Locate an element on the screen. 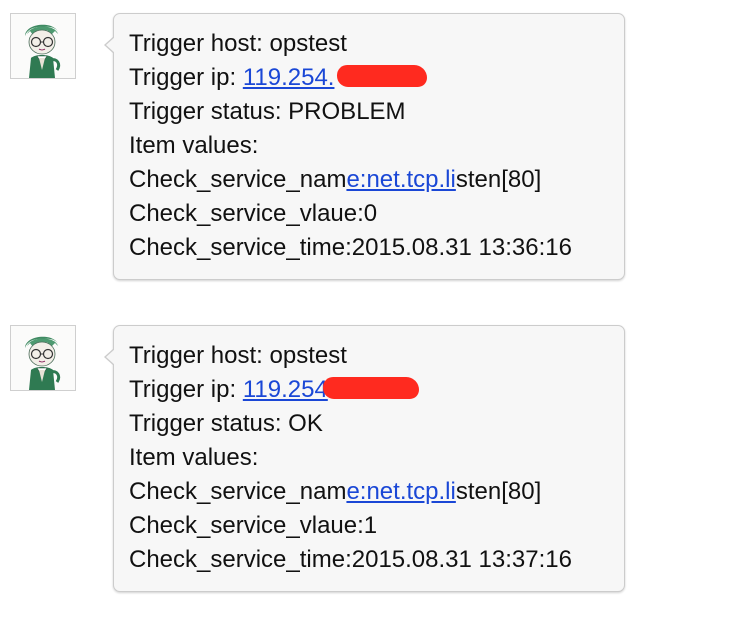  check-service-time-line: Check_service_time:2015.08.31 13:36:16 is located at coordinates (350, 247).